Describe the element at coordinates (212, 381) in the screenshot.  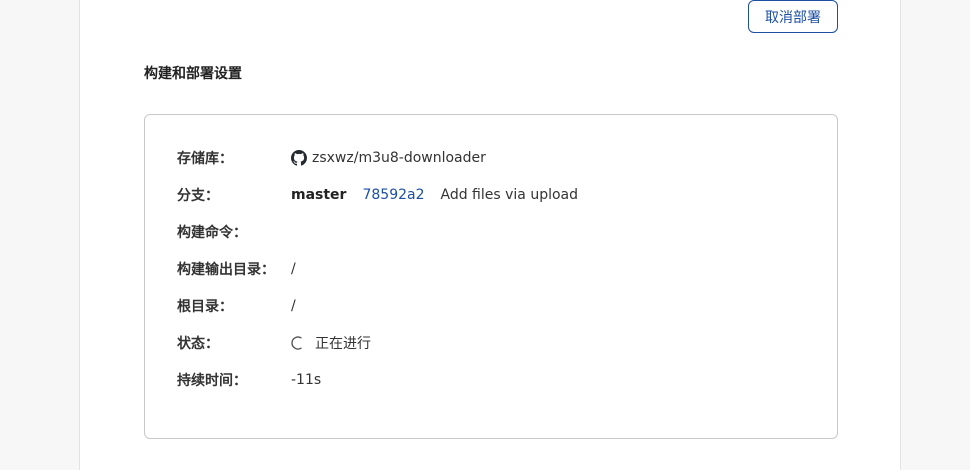
I see `duration-label: 持续时间：` at that location.